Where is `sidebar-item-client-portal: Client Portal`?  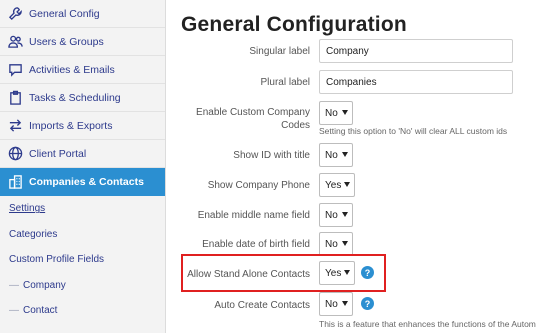 sidebar-item-client-portal: Client Portal is located at coordinates (82, 154).